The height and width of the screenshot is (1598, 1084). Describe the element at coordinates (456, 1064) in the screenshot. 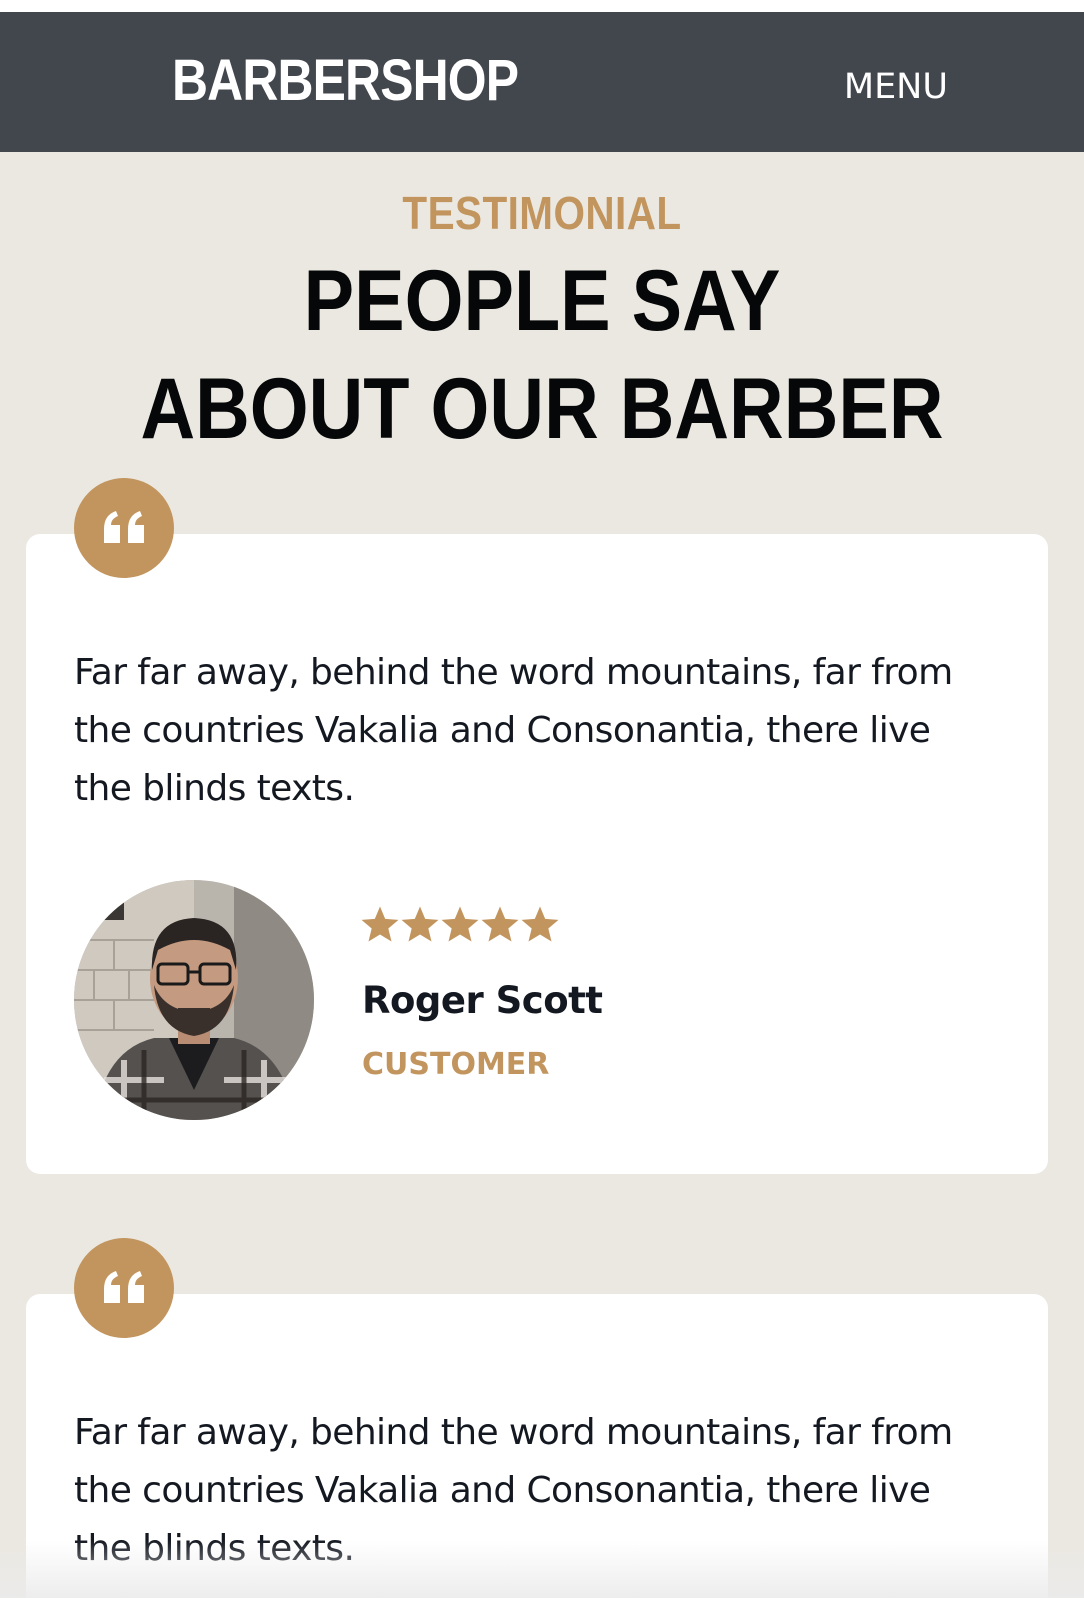

I see `customer-role: CUSTOMER` at that location.